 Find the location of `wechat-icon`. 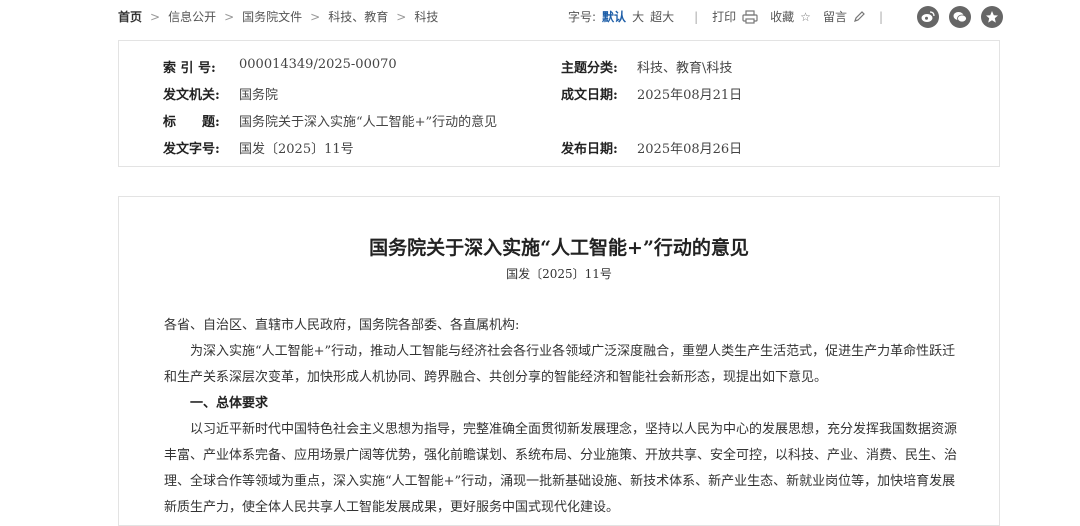

wechat-icon is located at coordinates (960, 17).